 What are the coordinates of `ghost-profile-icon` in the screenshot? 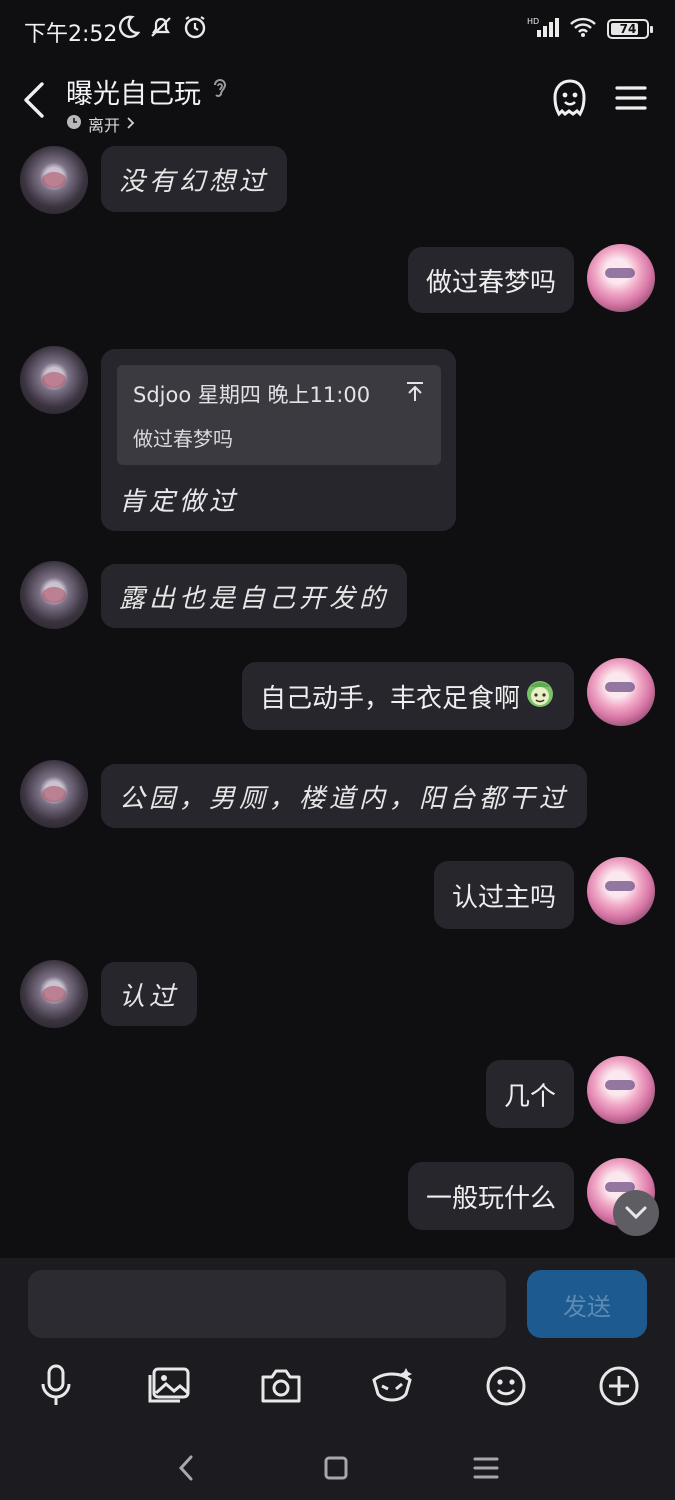 It's located at (570, 100).